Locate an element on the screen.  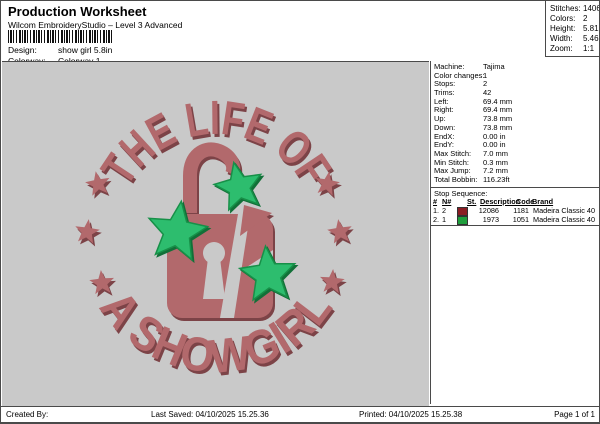
stat-stitches: Stitches:14061 is located at coordinates (574, 9).